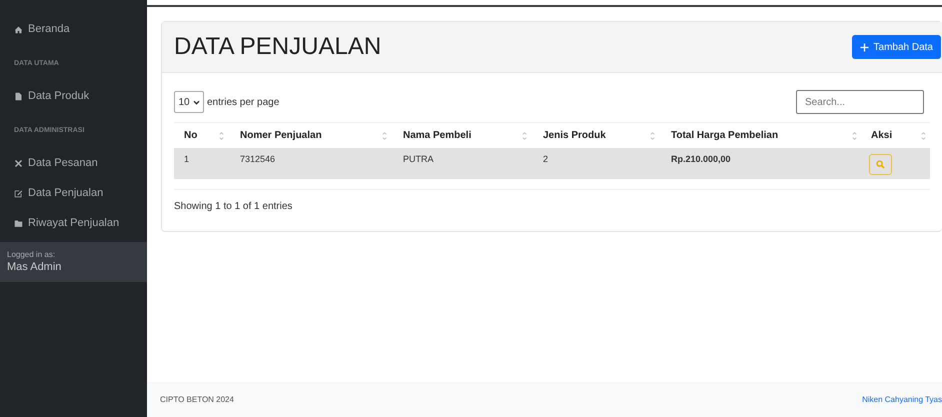 The width and height of the screenshot is (942, 417). I want to click on sidebar-item: Data Penjualan, so click(73, 193).